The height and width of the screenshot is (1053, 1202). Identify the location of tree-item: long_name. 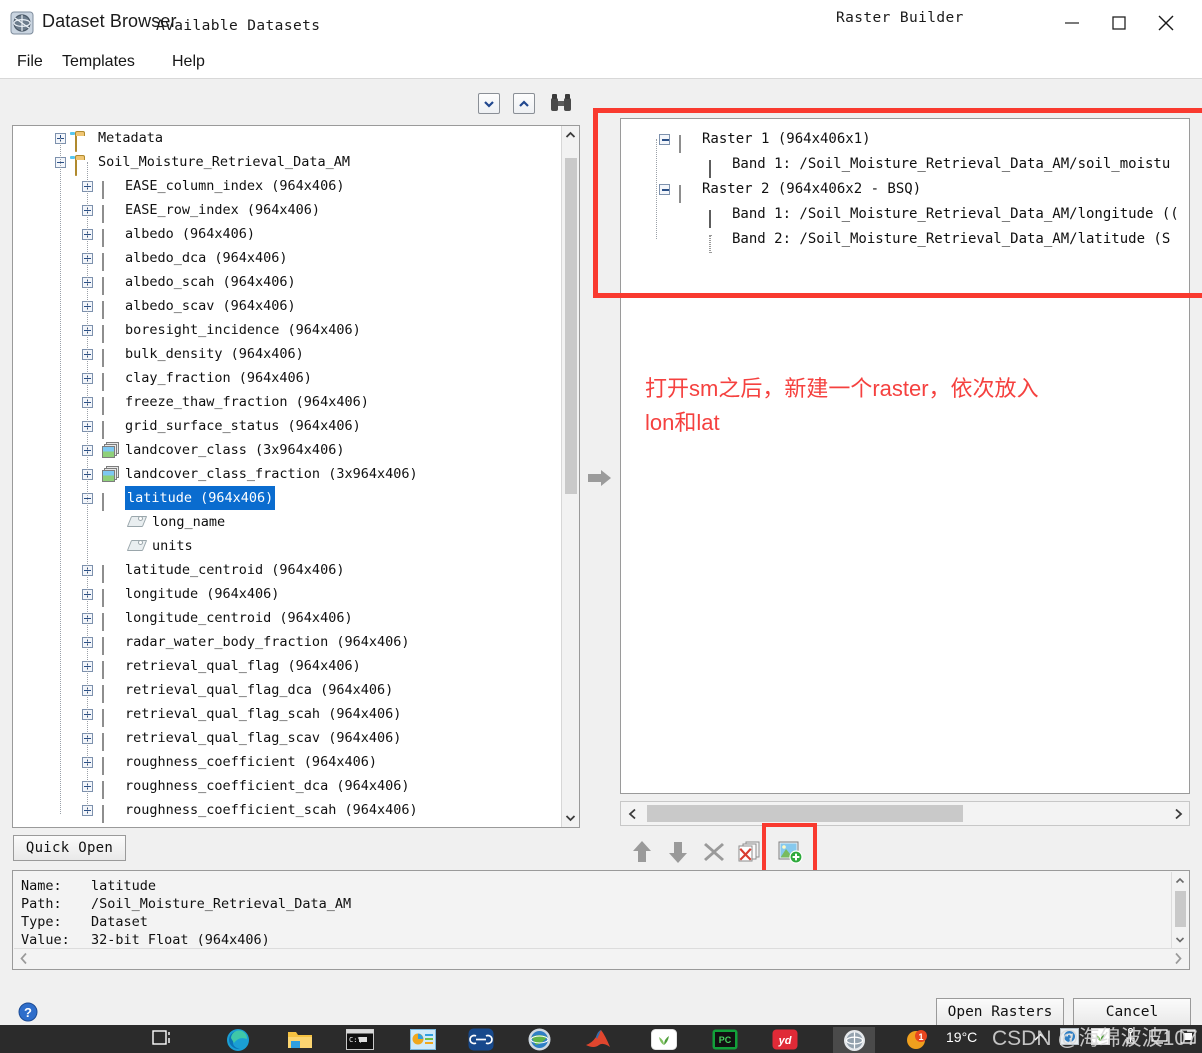
(287, 522).